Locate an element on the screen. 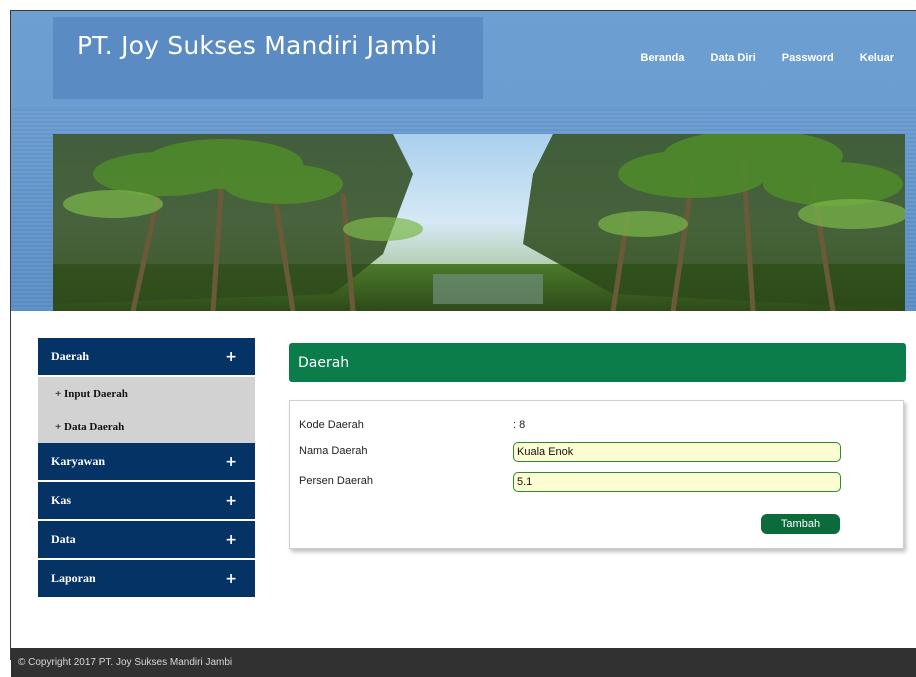 Image resolution: width=916 pixels, height=677 pixels. persen-daerah-label: Persen Daerah is located at coordinates (336, 481).